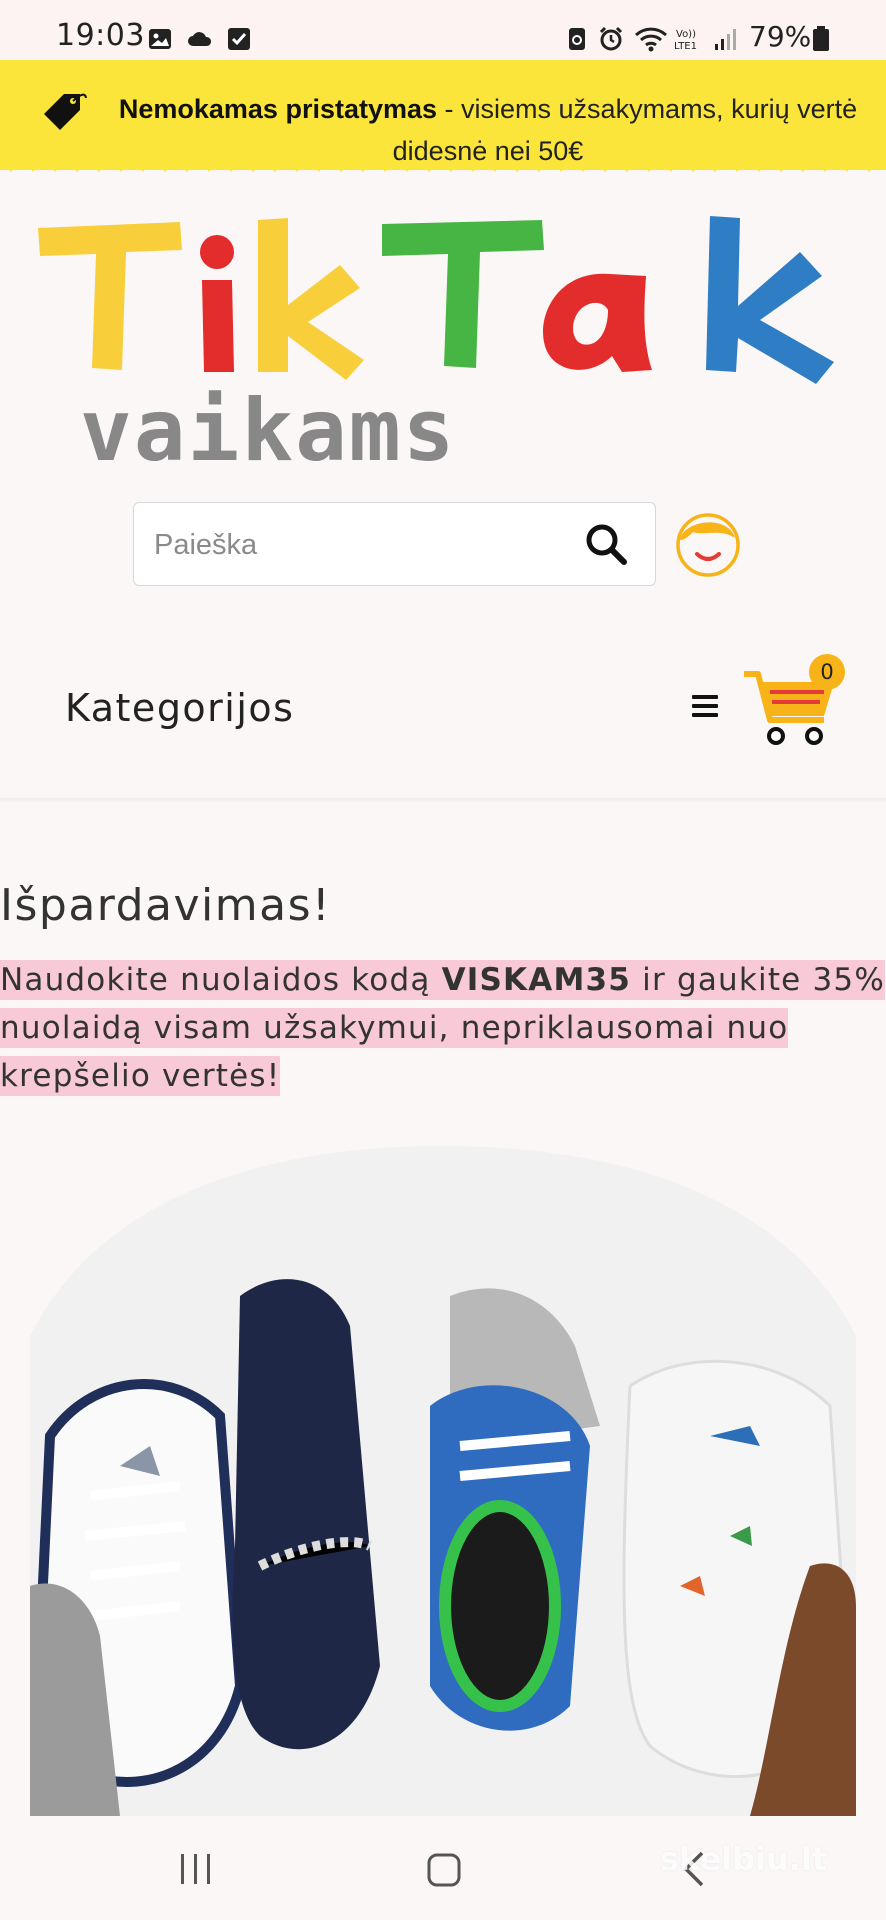  I want to click on nav-divider, so click(443, 800).